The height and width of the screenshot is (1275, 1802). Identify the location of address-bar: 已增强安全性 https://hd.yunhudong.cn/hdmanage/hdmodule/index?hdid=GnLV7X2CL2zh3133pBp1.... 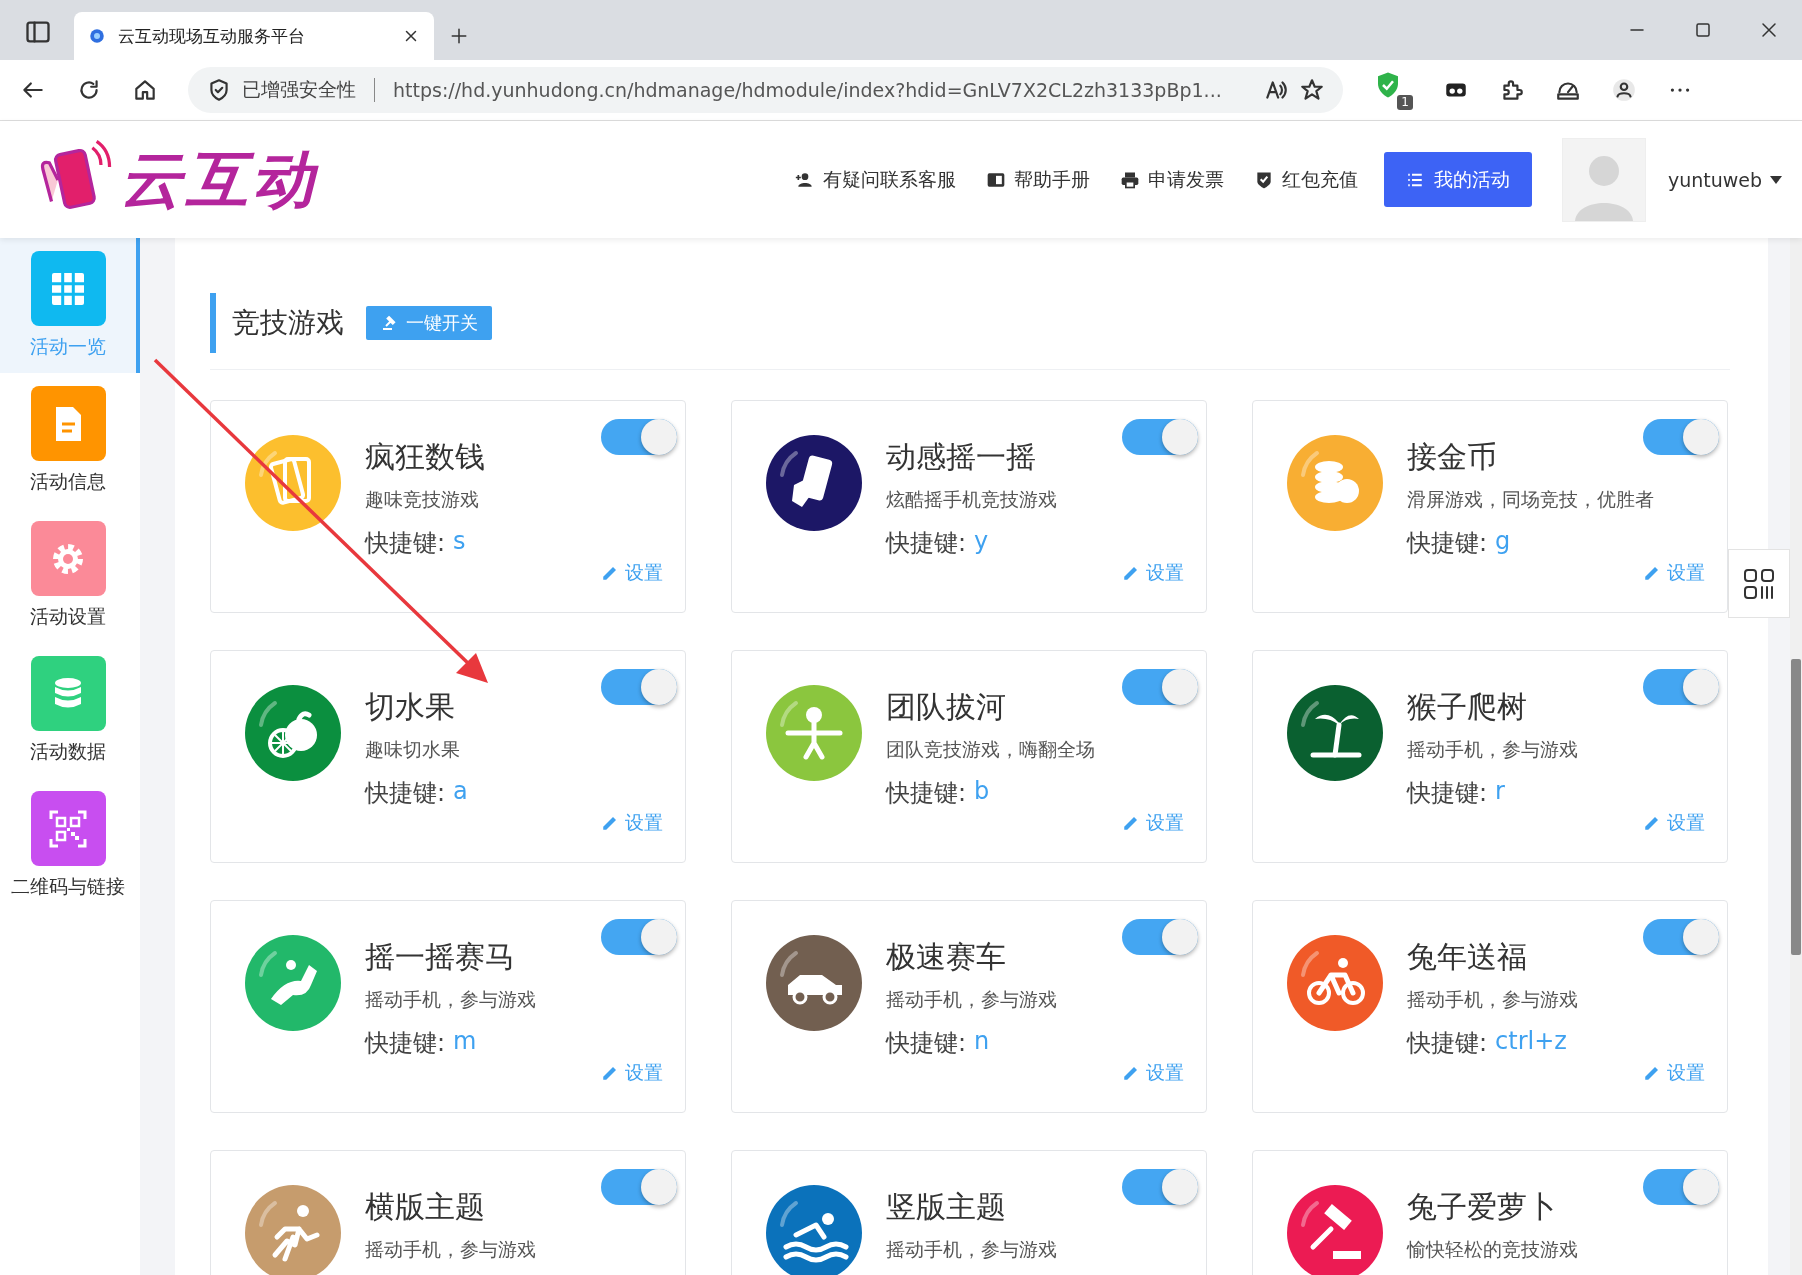
(765, 90).